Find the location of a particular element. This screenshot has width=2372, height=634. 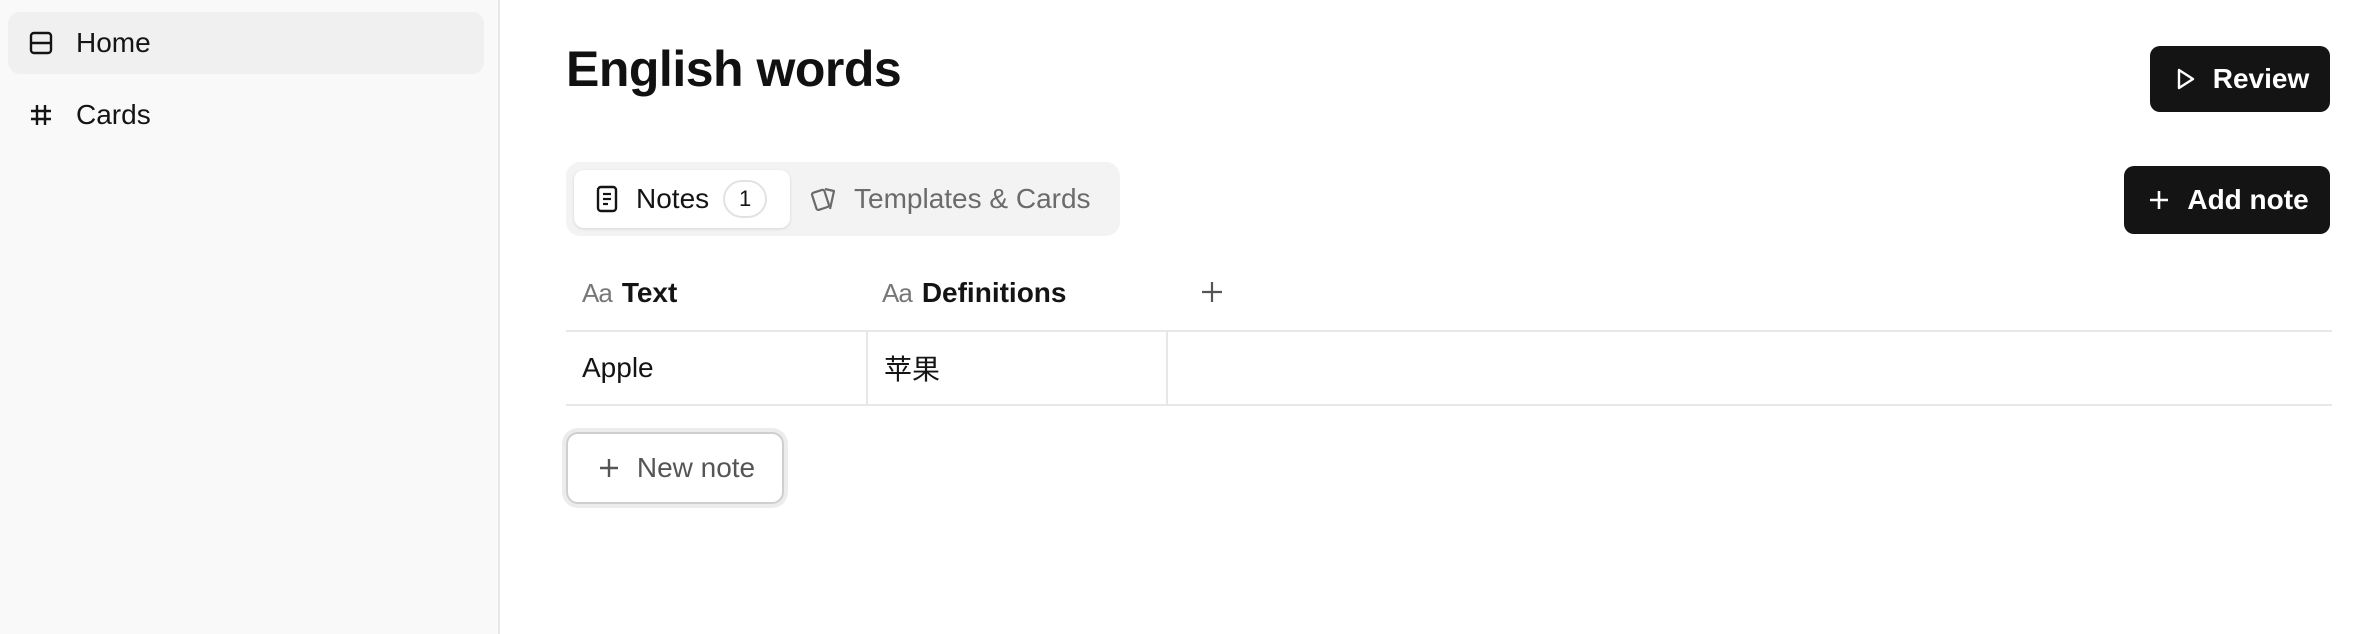

table-cell-definitions: 苹果 is located at coordinates (1016, 368).